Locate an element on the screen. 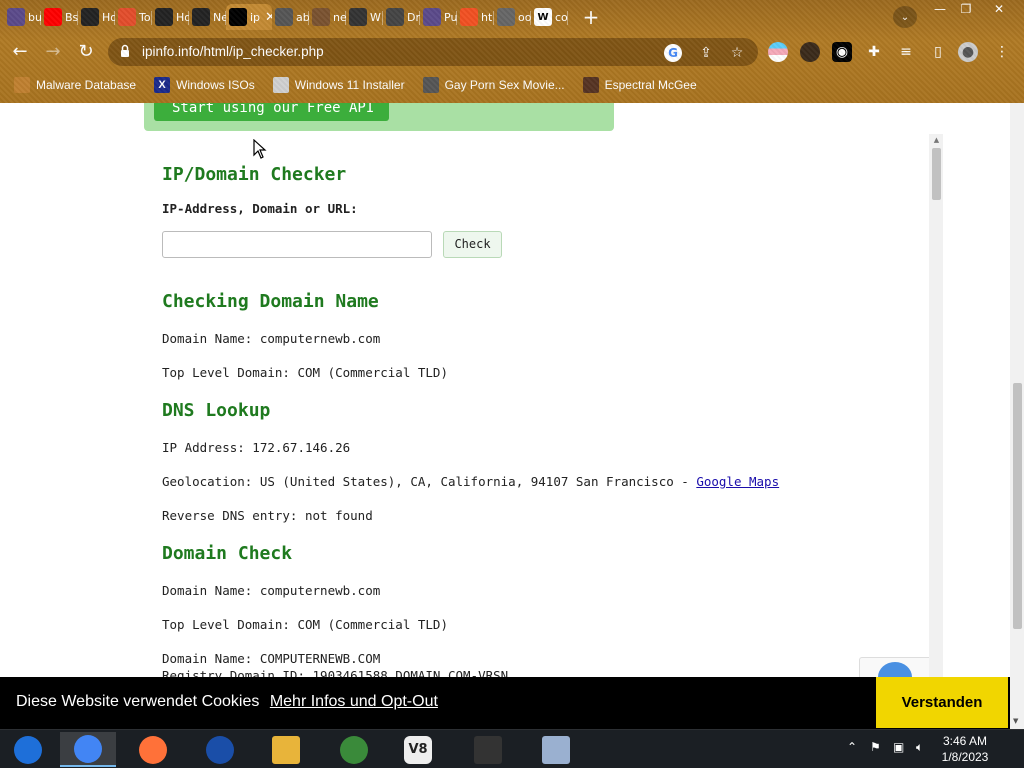  page-scrollbar is located at coordinates (1017, 390).